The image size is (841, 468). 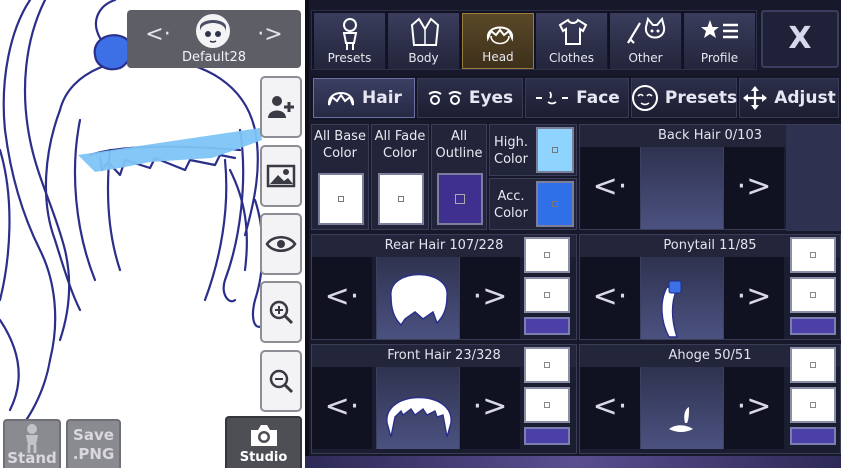 I want to click on ponytail-prev-button: <·, so click(x=610, y=298).